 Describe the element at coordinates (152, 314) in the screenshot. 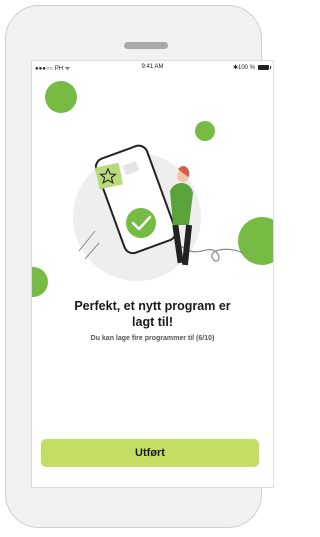

I see `success-title: Perfekt, et nytt program er lagt til!` at that location.